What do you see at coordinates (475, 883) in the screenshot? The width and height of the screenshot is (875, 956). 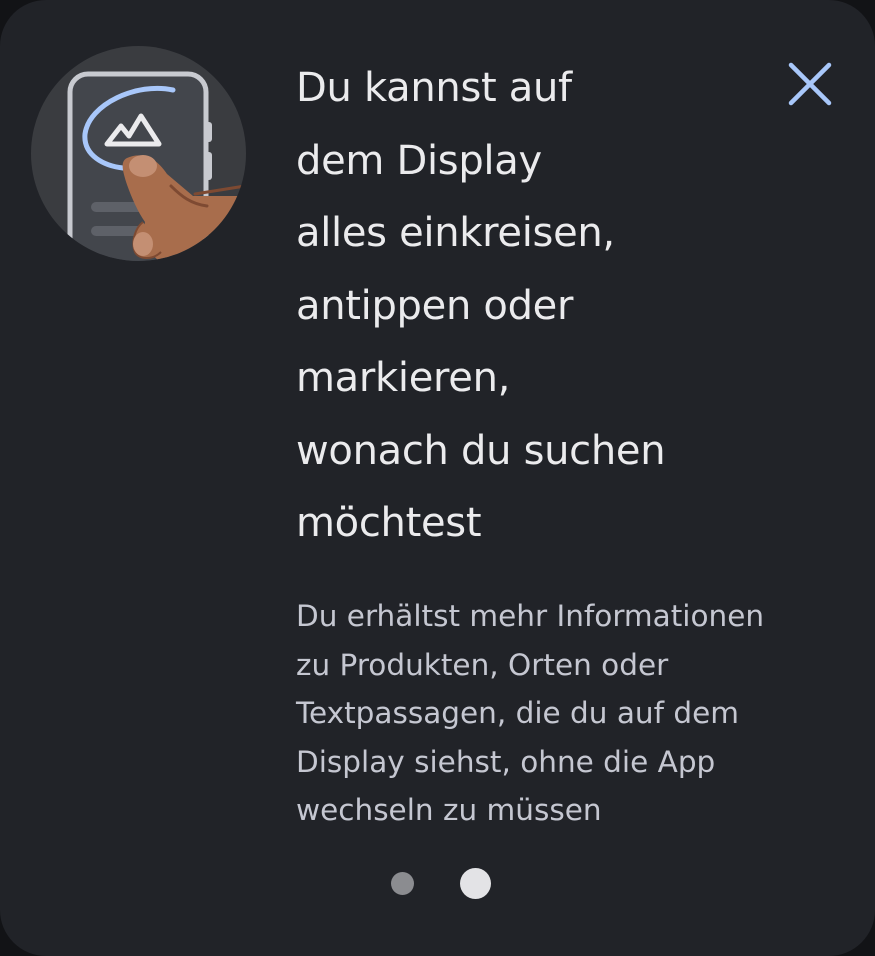 I see `page-dot-2-active` at bounding box center [475, 883].